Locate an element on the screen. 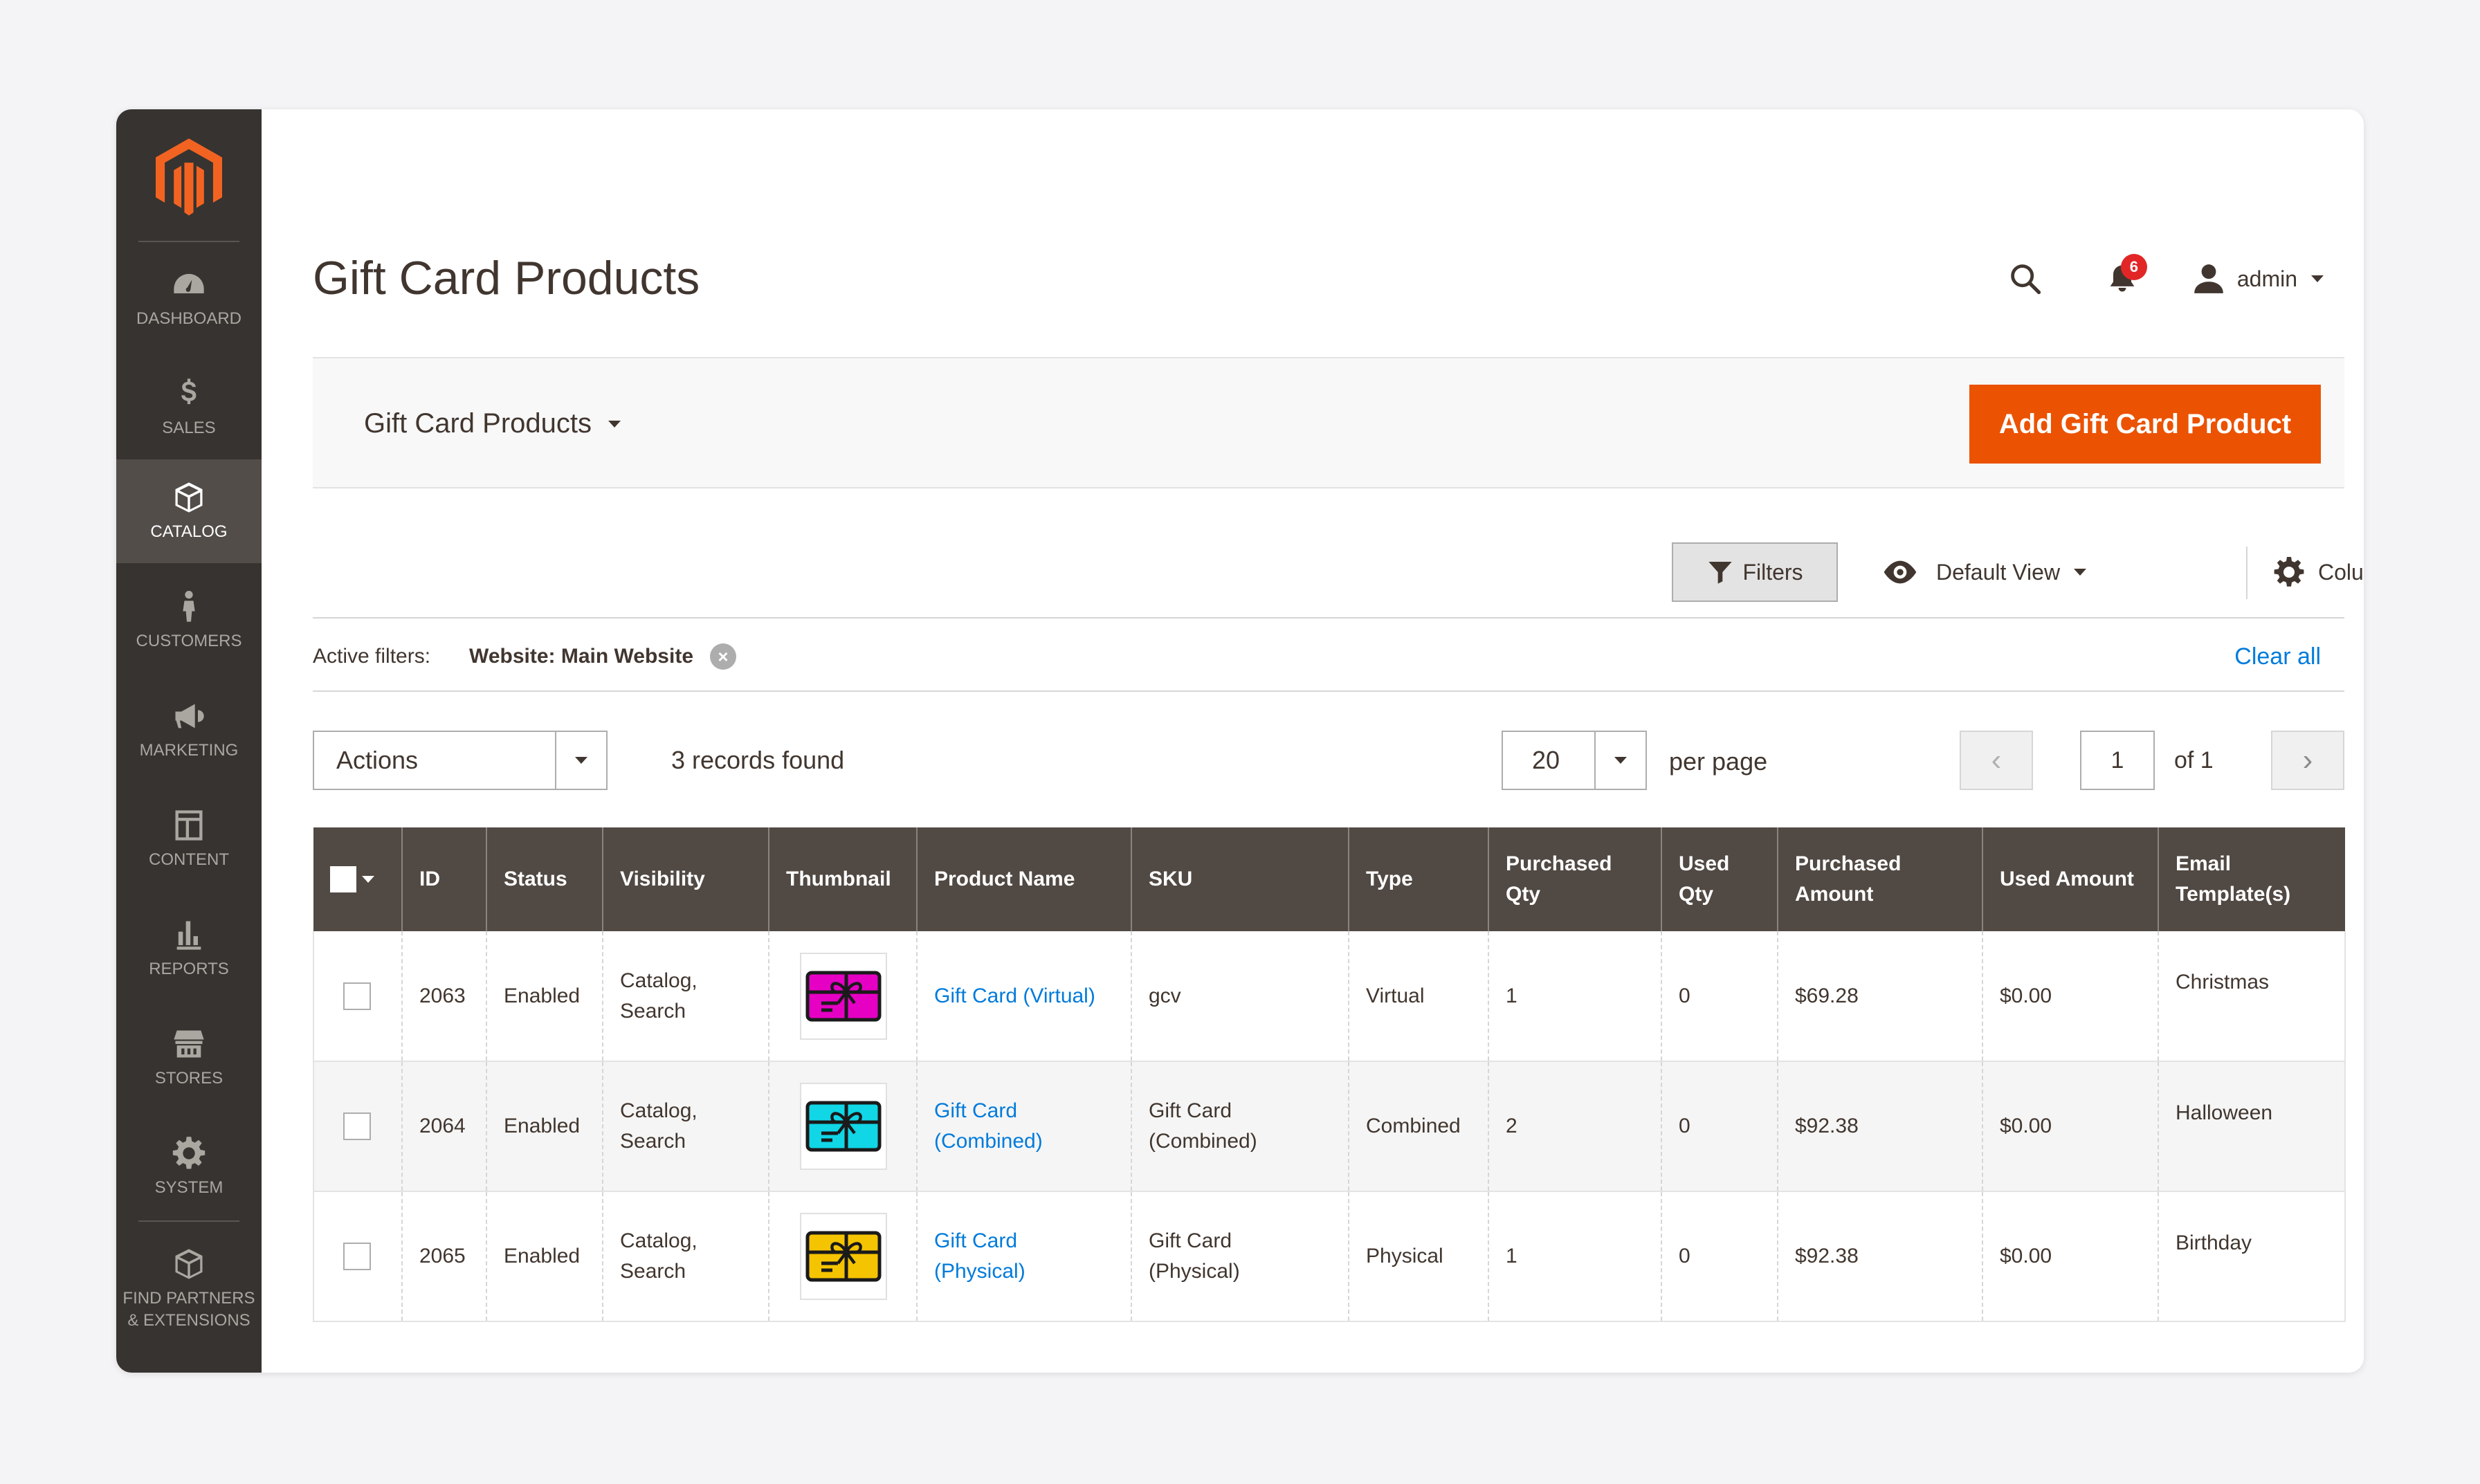  column-header-used-qty: Used Qty is located at coordinates (1719, 879).